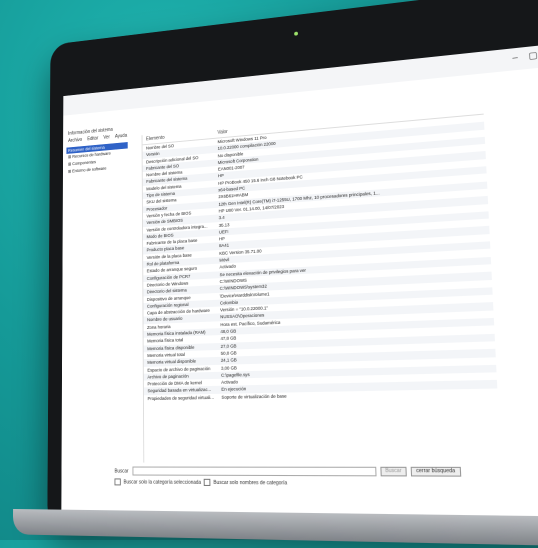 Image resolution: width=538 pixels, height=548 pixels. I want to click on menu-view: Ver, so click(106, 138).